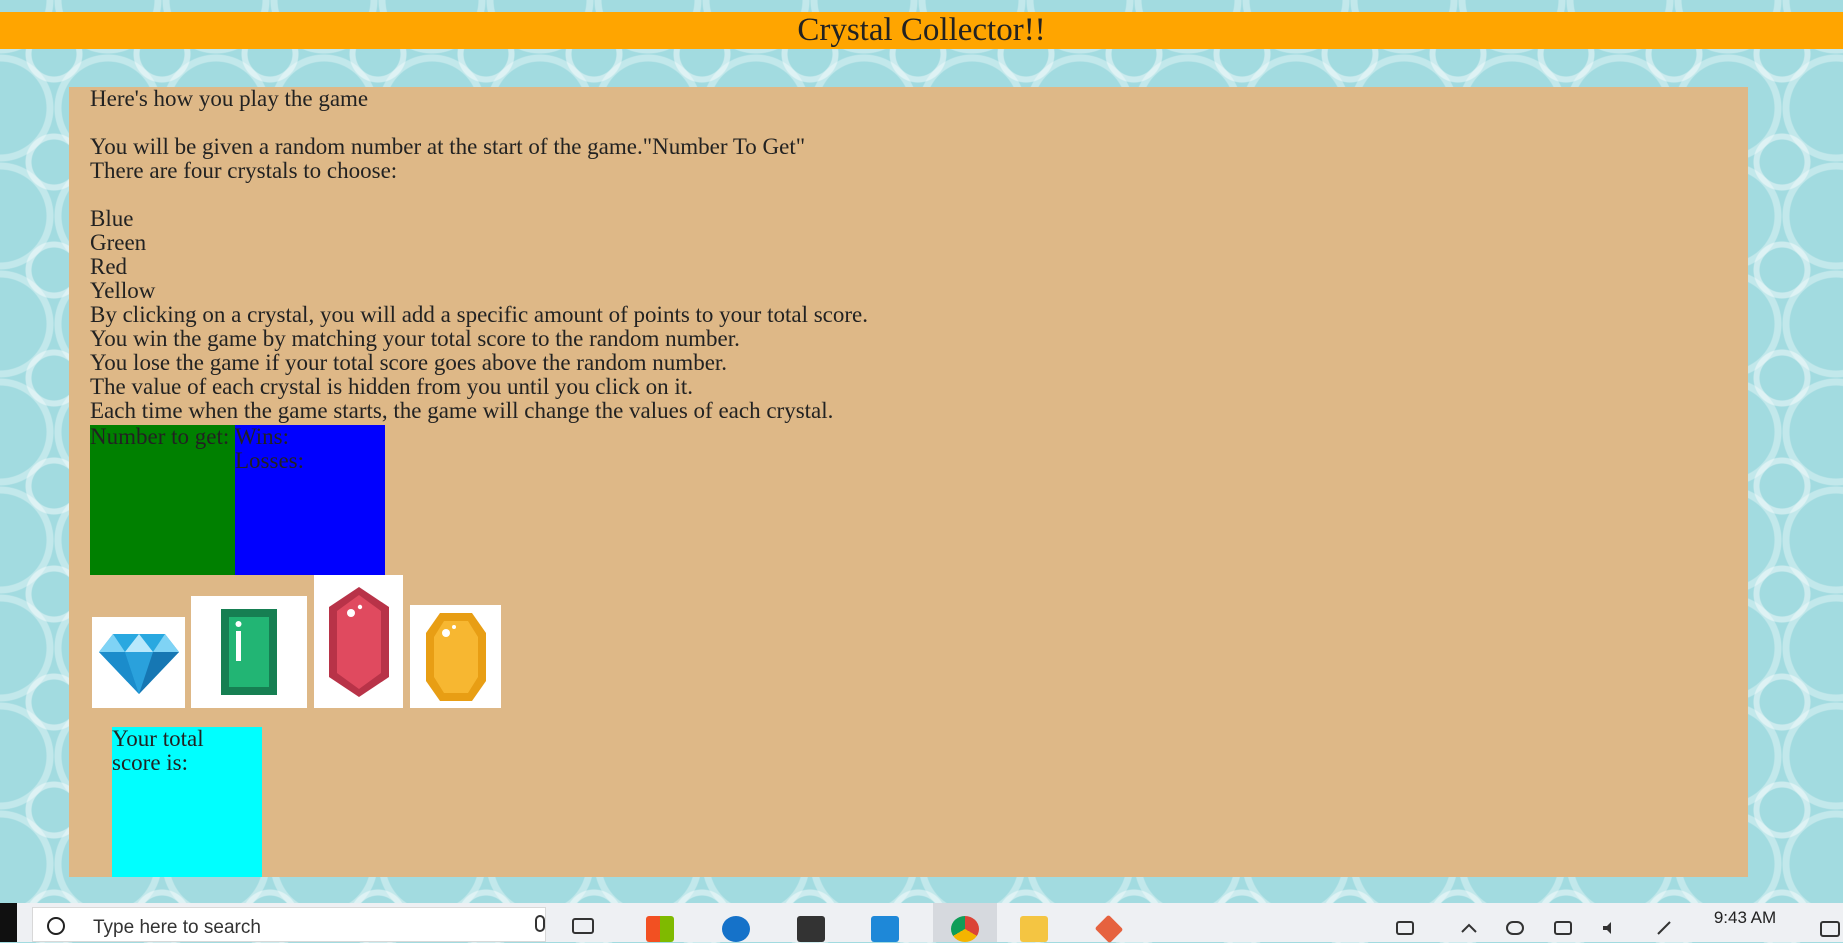 The height and width of the screenshot is (943, 1843). What do you see at coordinates (123, 290) in the screenshot?
I see `crystal-color-item: Yellow` at bounding box center [123, 290].